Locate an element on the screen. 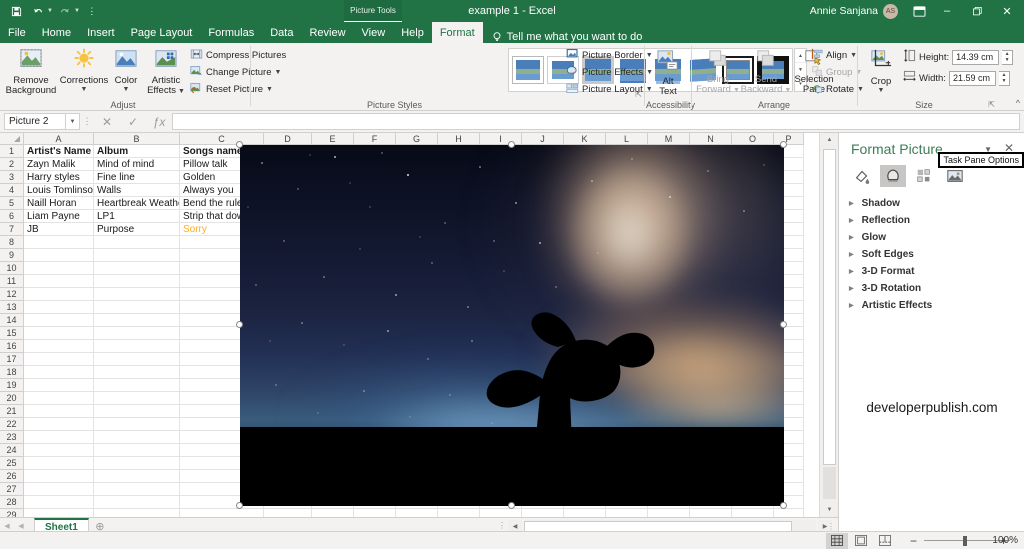  save-icon is located at coordinates (16, 11).